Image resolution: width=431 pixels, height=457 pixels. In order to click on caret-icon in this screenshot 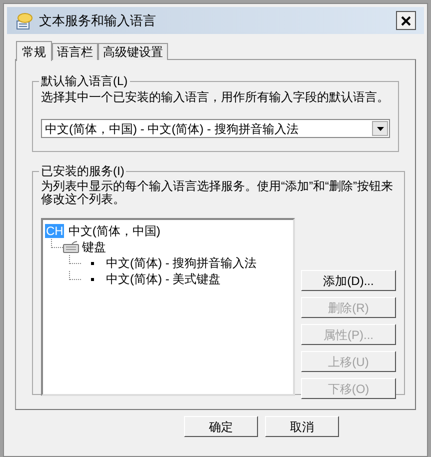, I will do `click(380, 128)`.